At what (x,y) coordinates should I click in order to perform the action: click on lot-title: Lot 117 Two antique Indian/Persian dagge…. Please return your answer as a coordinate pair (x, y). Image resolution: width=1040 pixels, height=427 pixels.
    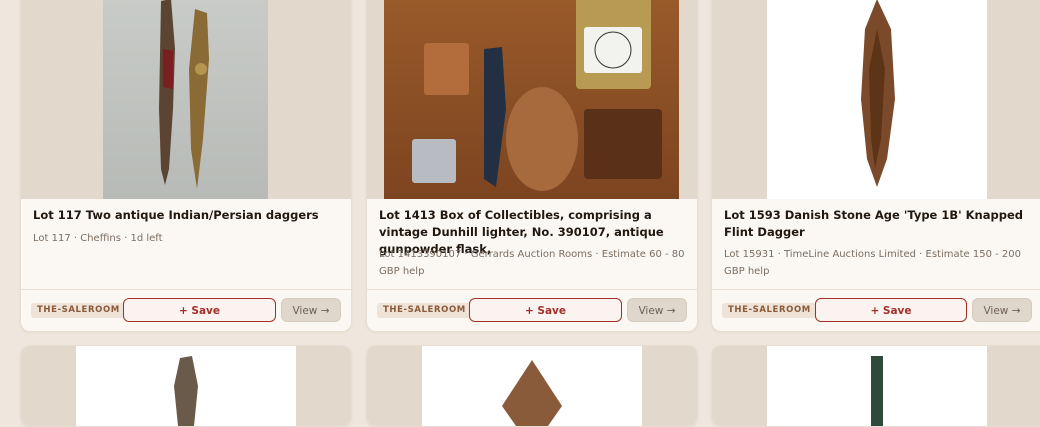
    Looking at the image, I should click on (186, 215).